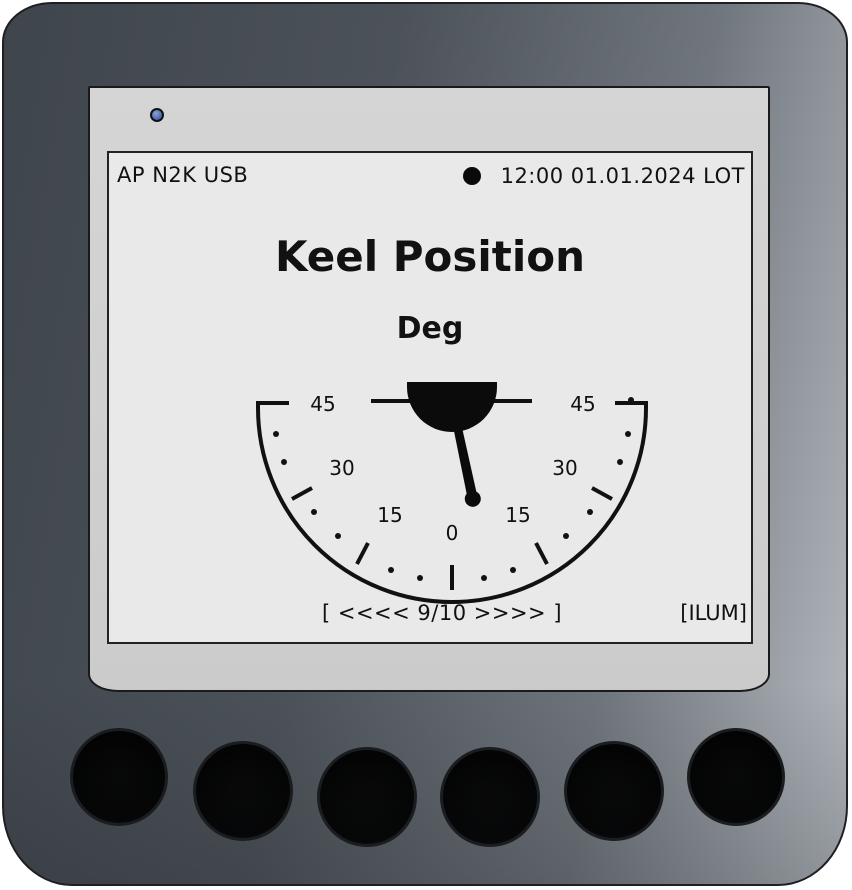 The width and height of the screenshot is (852, 890). What do you see at coordinates (442, 613) in the screenshot?
I see `page-indicator: [ <<<< 9/10 >>>> ]` at bounding box center [442, 613].